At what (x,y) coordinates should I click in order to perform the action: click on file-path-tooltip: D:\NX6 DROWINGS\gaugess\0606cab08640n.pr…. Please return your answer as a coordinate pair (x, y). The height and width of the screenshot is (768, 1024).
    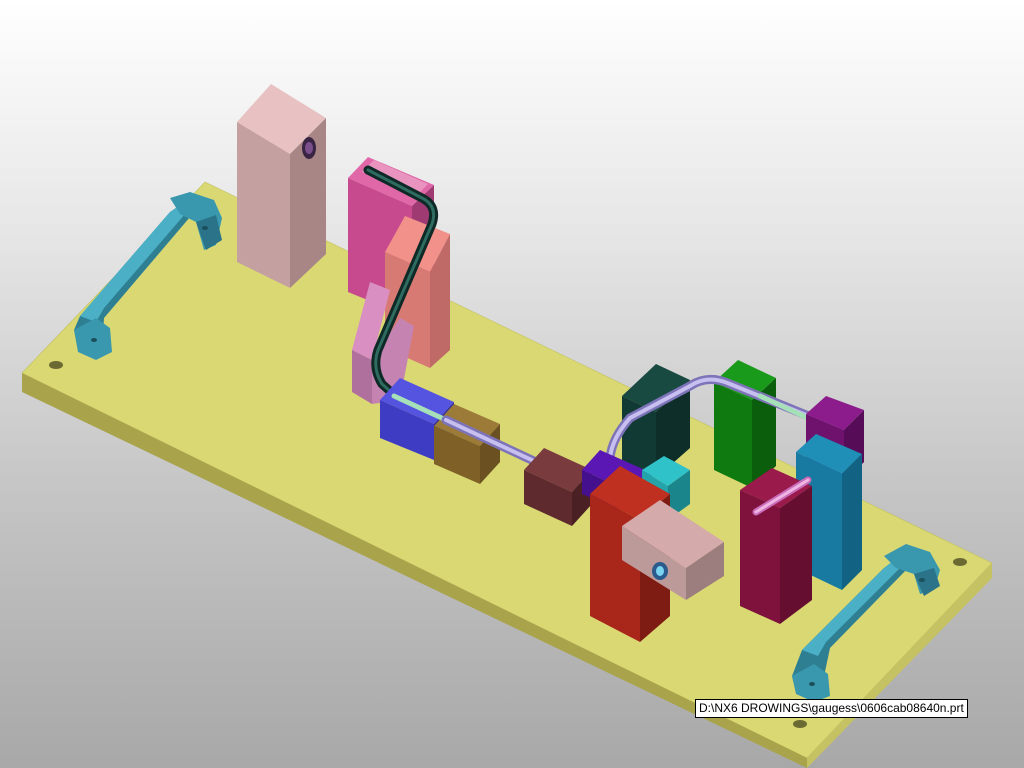
    Looking at the image, I should click on (831, 708).